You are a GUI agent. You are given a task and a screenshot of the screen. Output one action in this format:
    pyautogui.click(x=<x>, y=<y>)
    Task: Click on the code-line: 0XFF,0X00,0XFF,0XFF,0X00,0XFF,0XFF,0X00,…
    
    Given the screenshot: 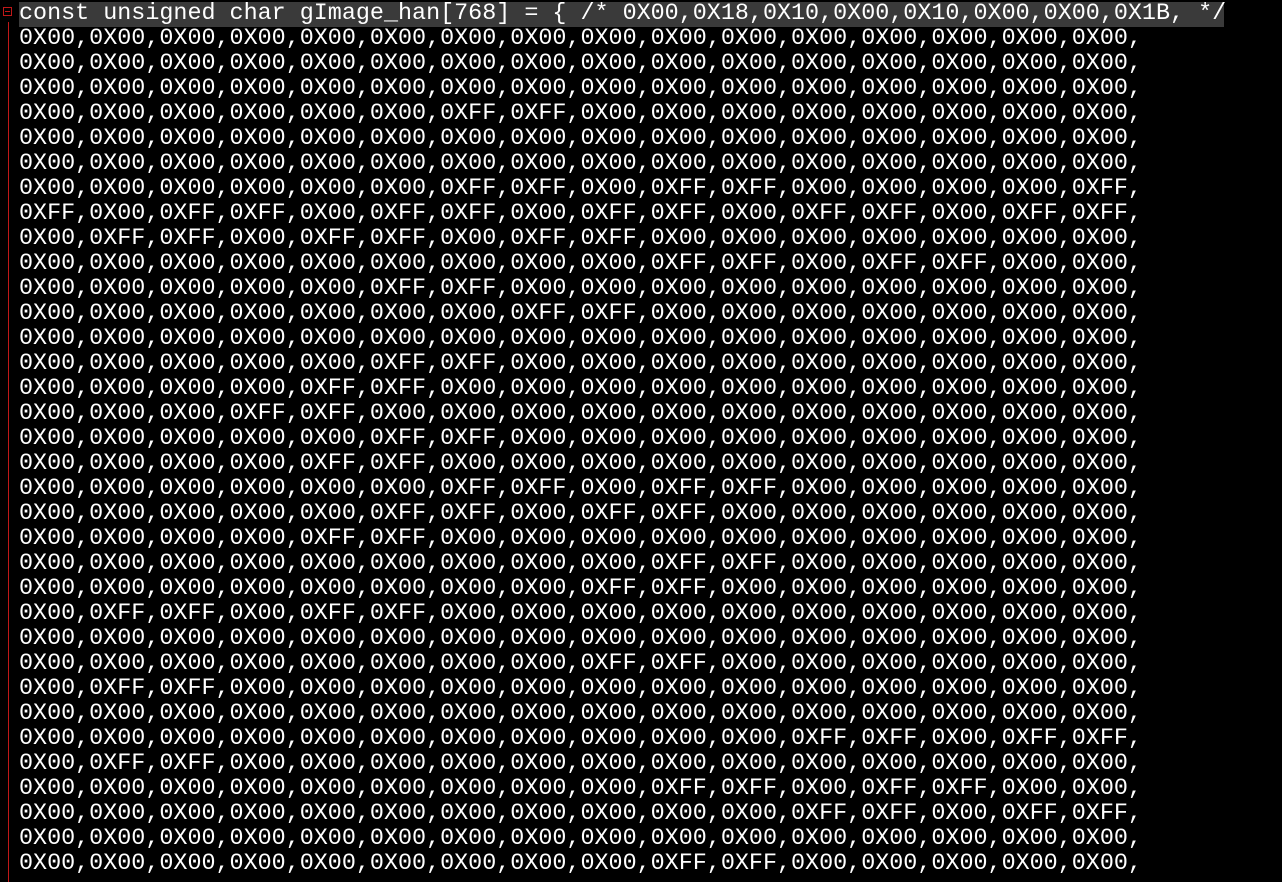 What is the action you would take?
    pyautogui.click(x=650, y=214)
    